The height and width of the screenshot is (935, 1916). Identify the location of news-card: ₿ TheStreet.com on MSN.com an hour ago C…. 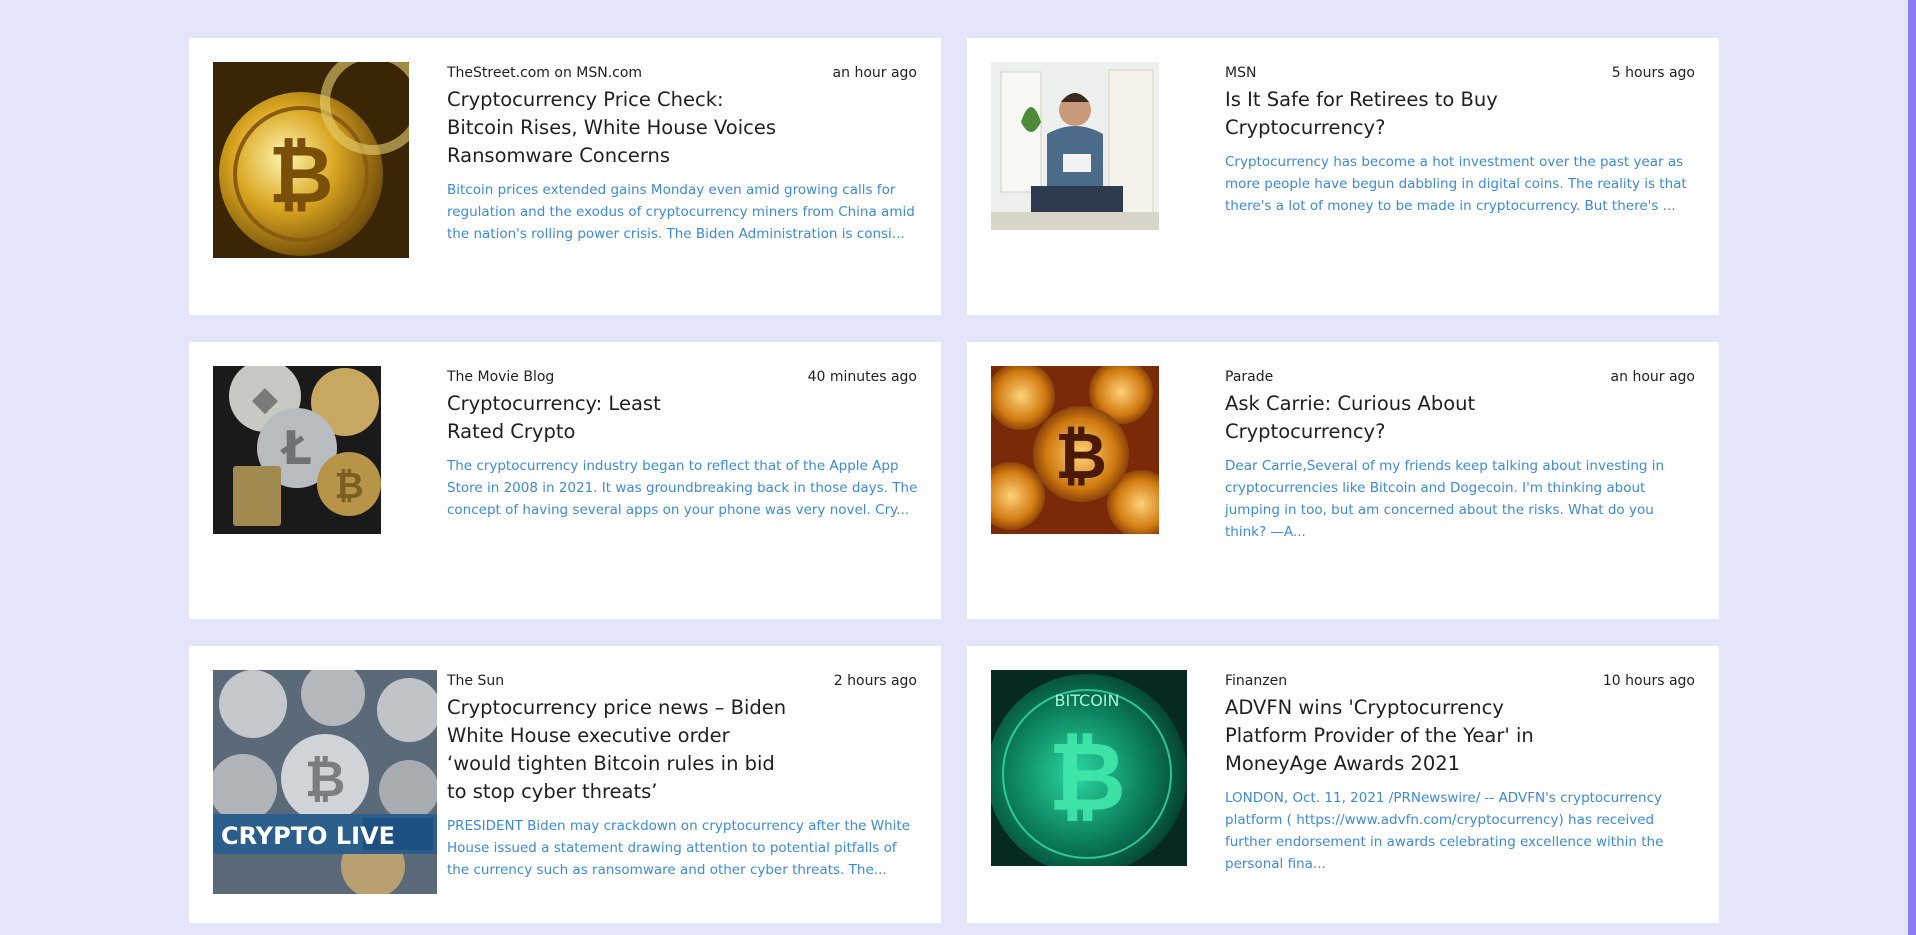
(565, 176).